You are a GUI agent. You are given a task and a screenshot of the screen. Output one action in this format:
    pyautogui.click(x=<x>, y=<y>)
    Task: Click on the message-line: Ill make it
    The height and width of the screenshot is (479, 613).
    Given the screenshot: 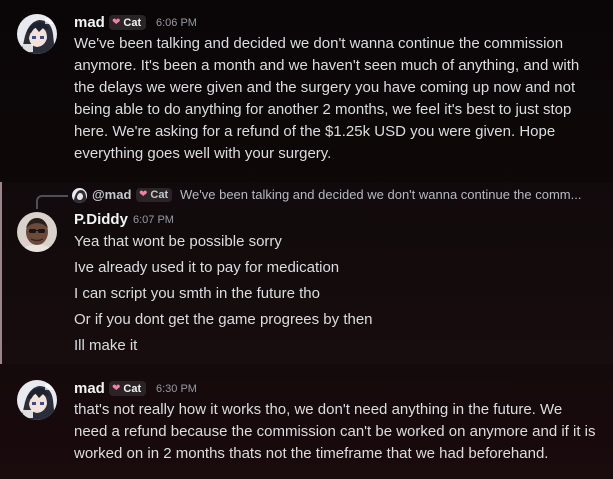 What is the action you would take?
    pyautogui.click(x=106, y=345)
    